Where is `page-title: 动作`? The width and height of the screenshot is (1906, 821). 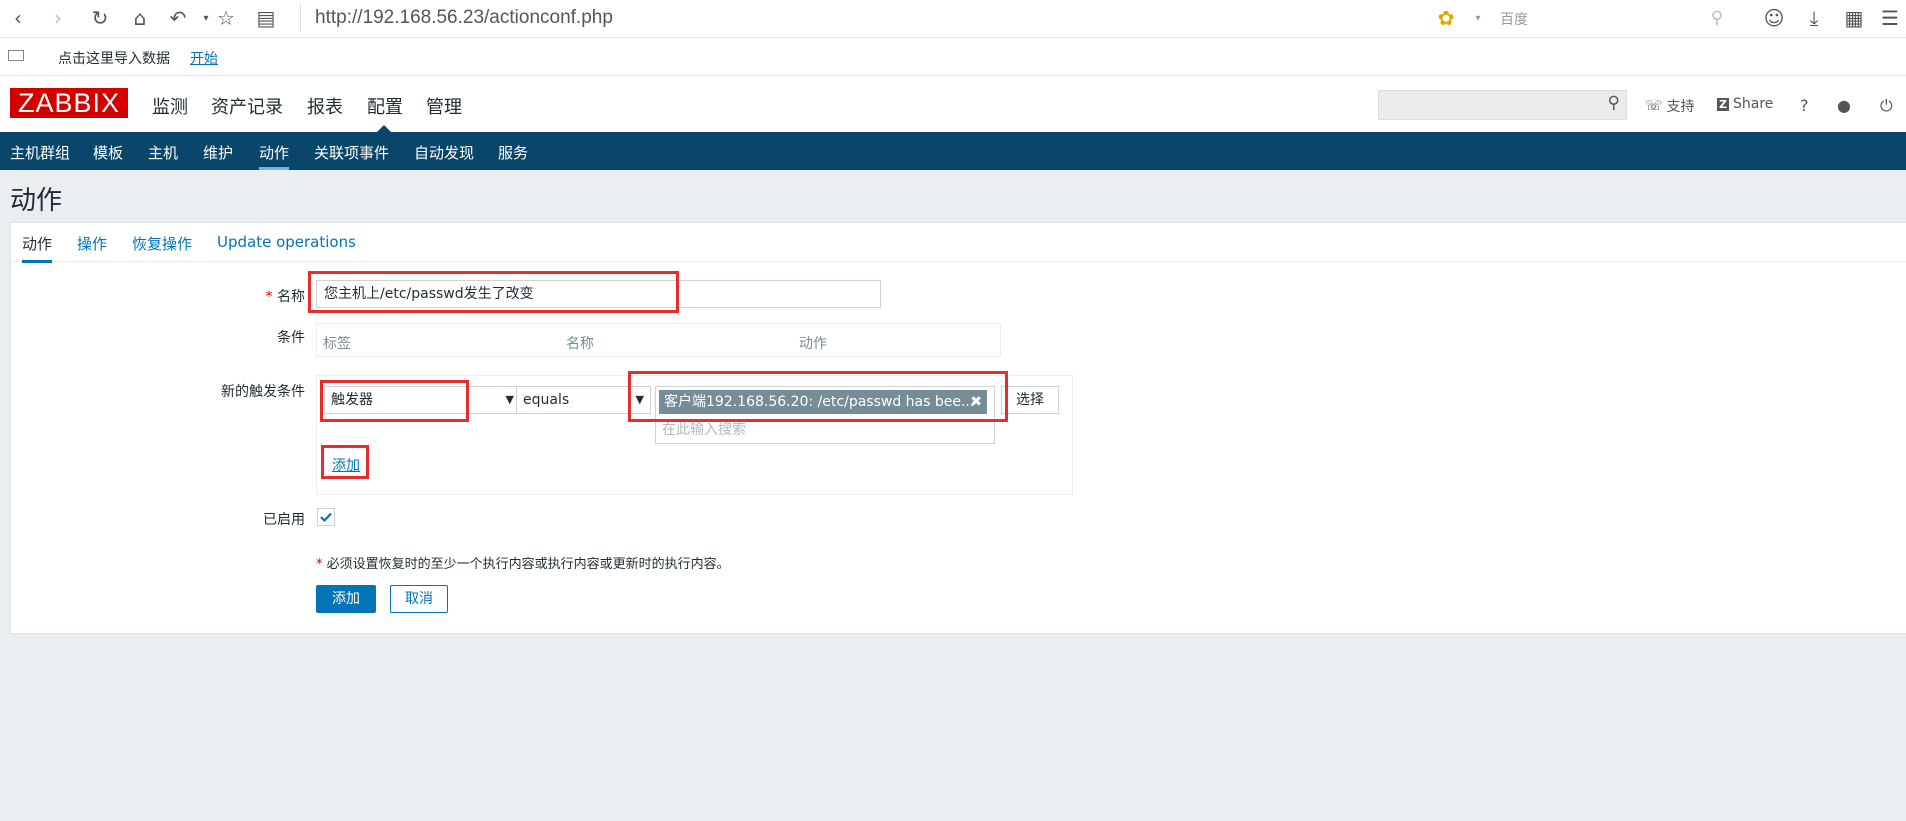
page-title: 动作 is located at coordinates (36, 201).